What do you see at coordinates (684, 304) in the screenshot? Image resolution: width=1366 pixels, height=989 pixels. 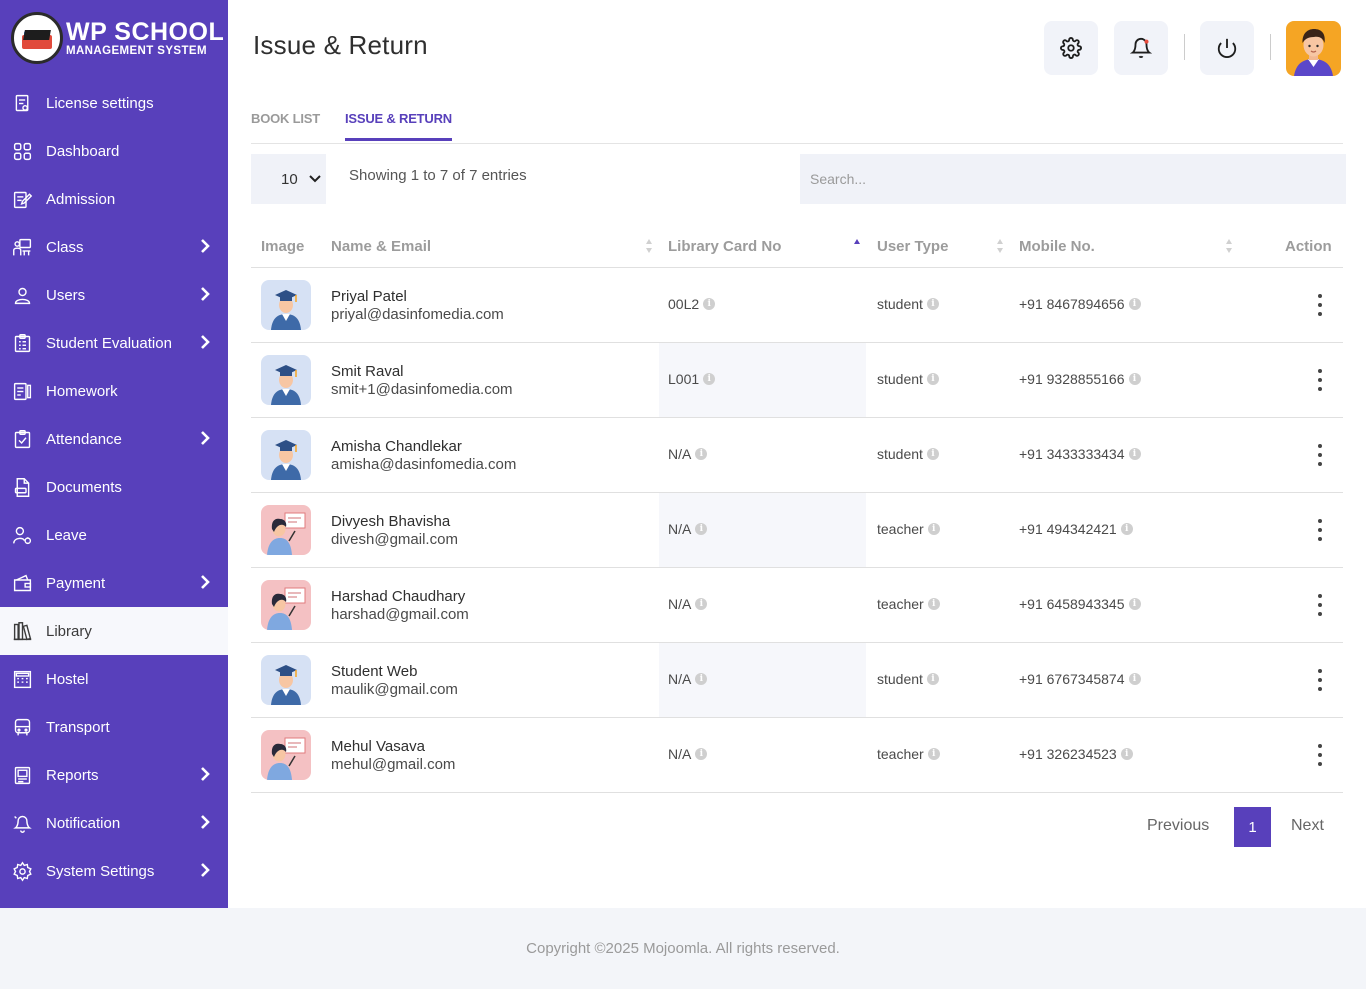 I see `library-card-no: 00L2` at bounding box center [684, 304].